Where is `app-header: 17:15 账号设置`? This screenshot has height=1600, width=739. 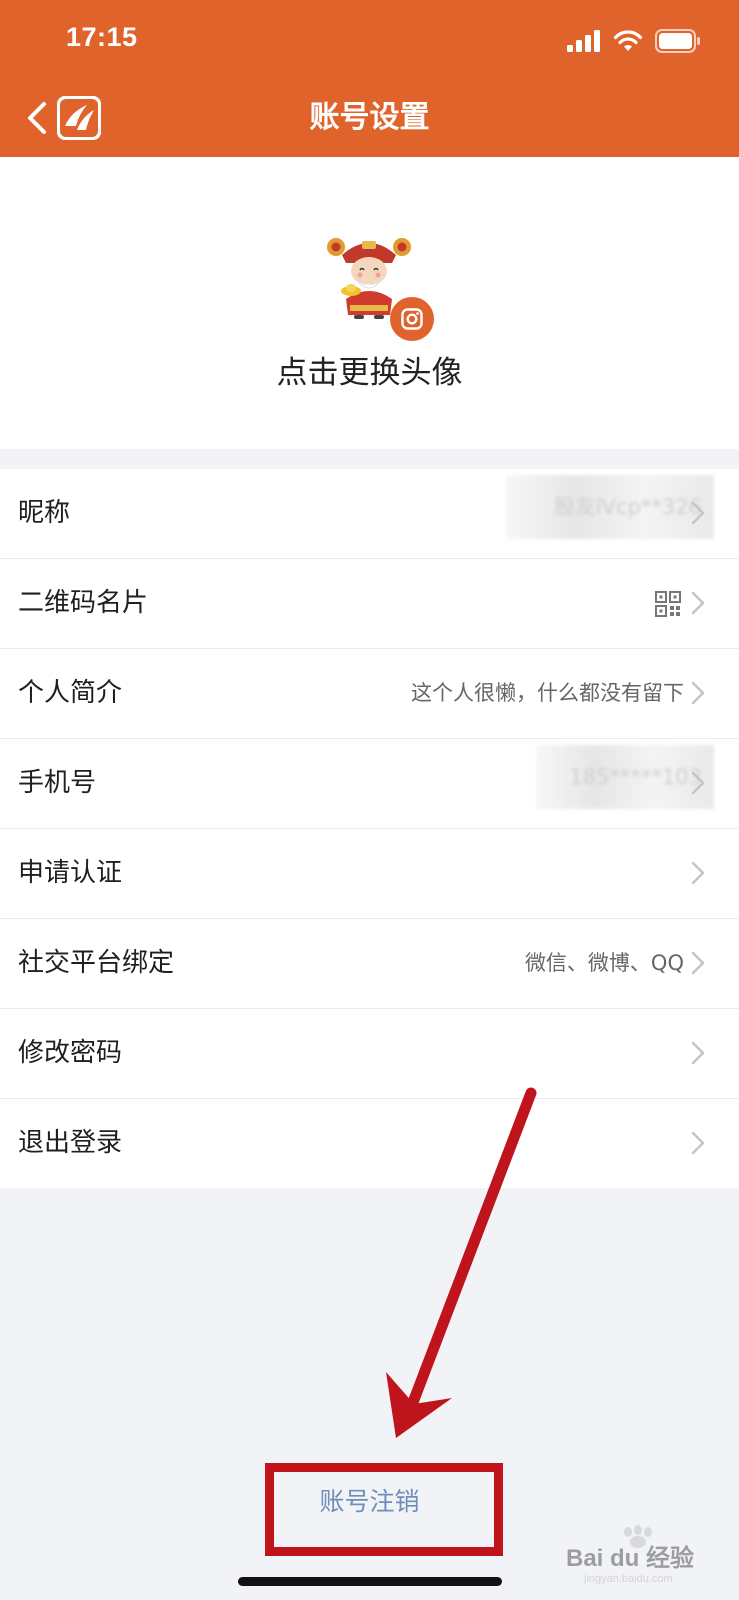 app-header: 17:15 账号设置 is located at coordinates (369, 78).